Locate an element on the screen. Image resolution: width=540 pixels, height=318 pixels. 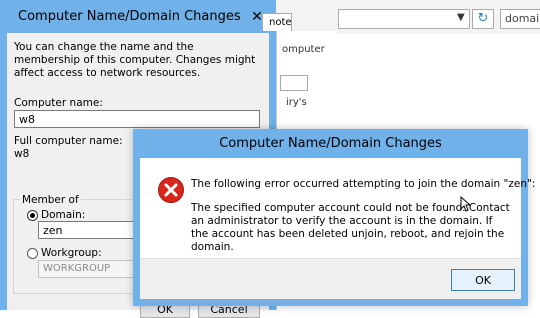
domain-radio is located at coordinates (32, 215).